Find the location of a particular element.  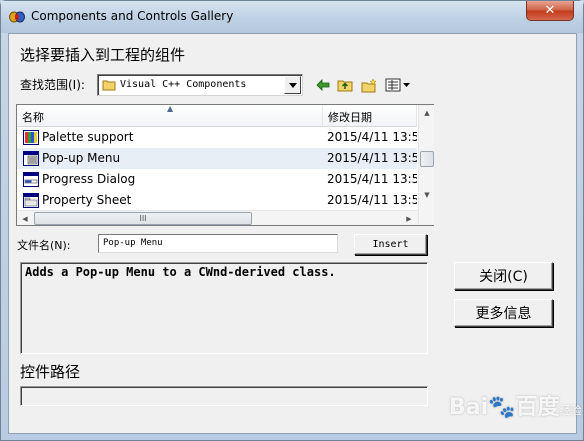

new-folder-button is located at coordinates (369, 85).